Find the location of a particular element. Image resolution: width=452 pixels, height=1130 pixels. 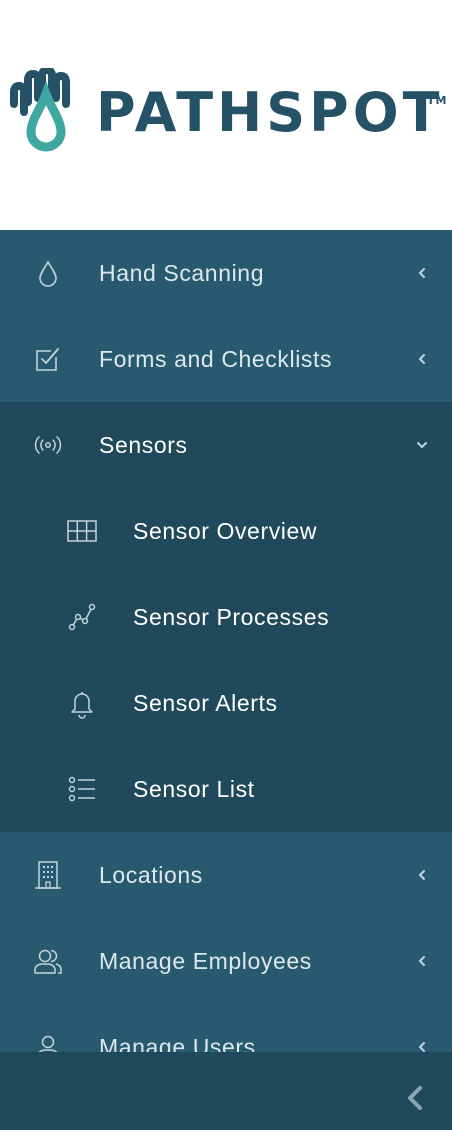

broadcast-icon is located at coordinates (48, 445).